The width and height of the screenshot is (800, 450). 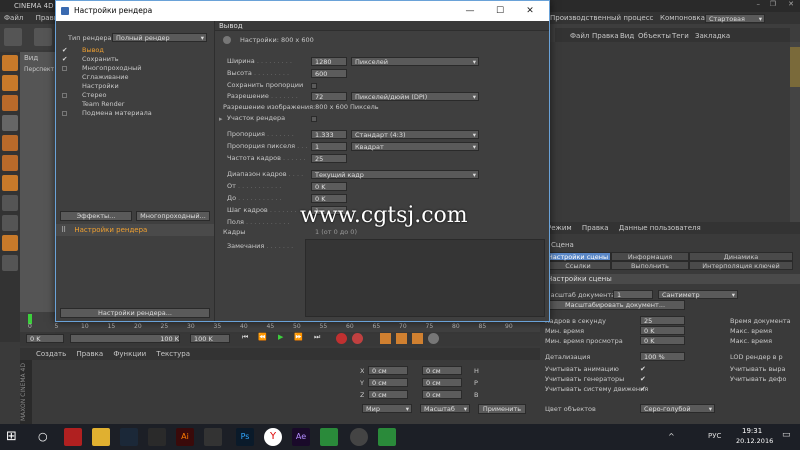 I want to click on explorer-icon, so click(x=101, y=437).